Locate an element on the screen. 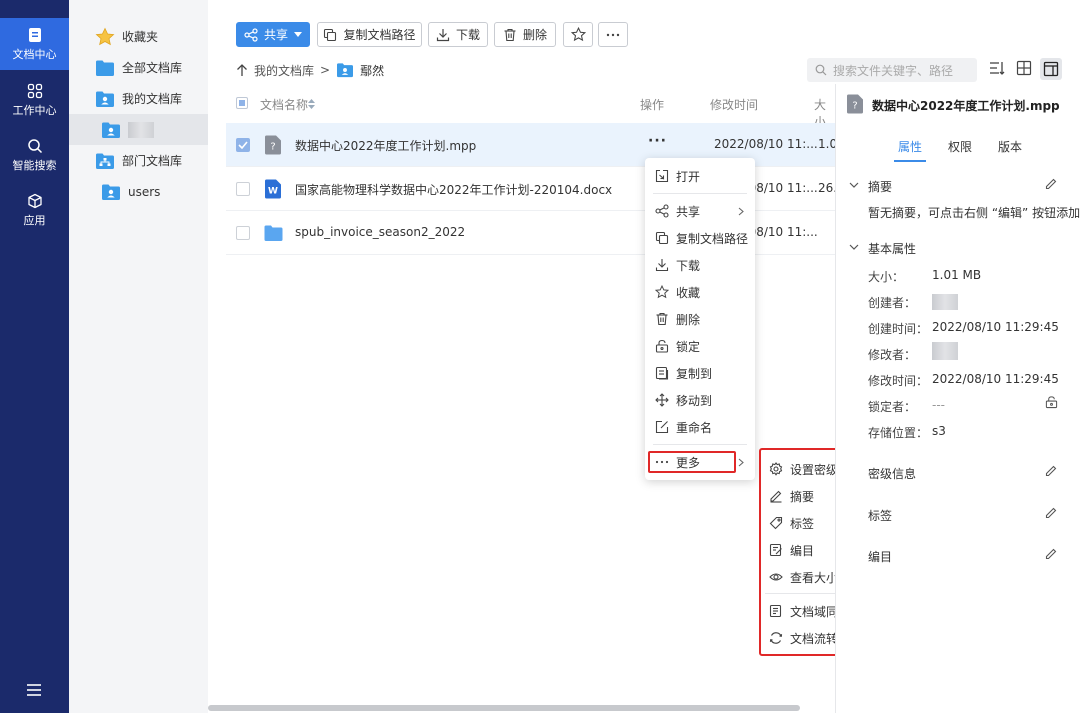 This screenshot has width=1080, height=713. unknown-file-icon: ? is located at coordinates (273, 145).